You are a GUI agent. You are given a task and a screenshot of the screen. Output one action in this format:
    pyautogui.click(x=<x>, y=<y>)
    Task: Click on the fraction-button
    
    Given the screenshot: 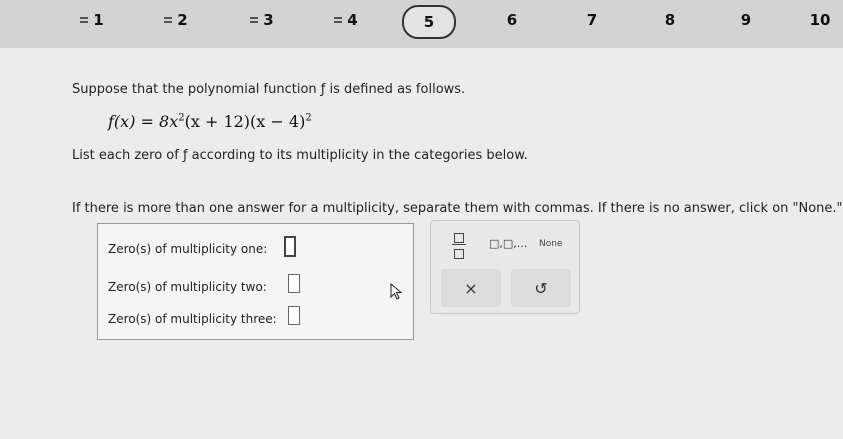 What is the action you would take?
    pyautogui.click(x=459, y=246)
    